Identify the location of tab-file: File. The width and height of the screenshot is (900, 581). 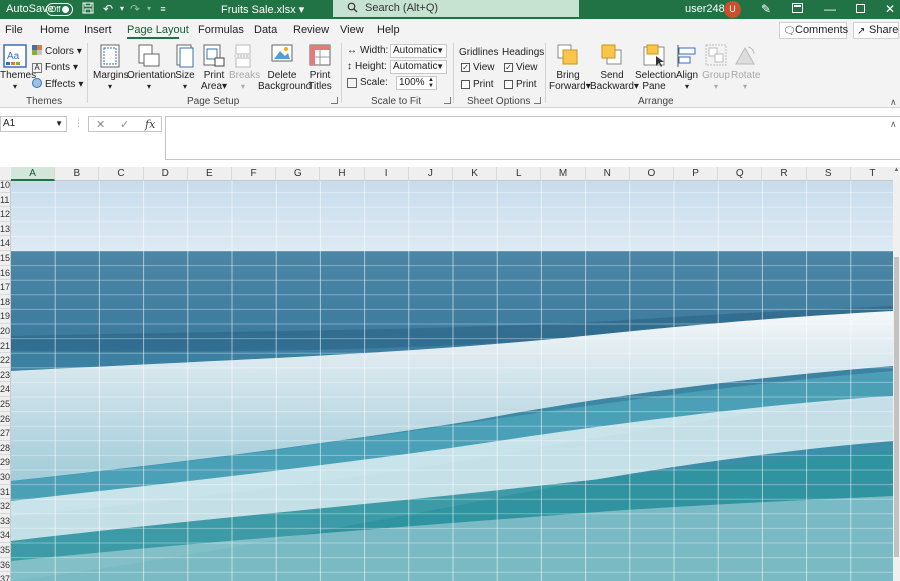
(14, 30).